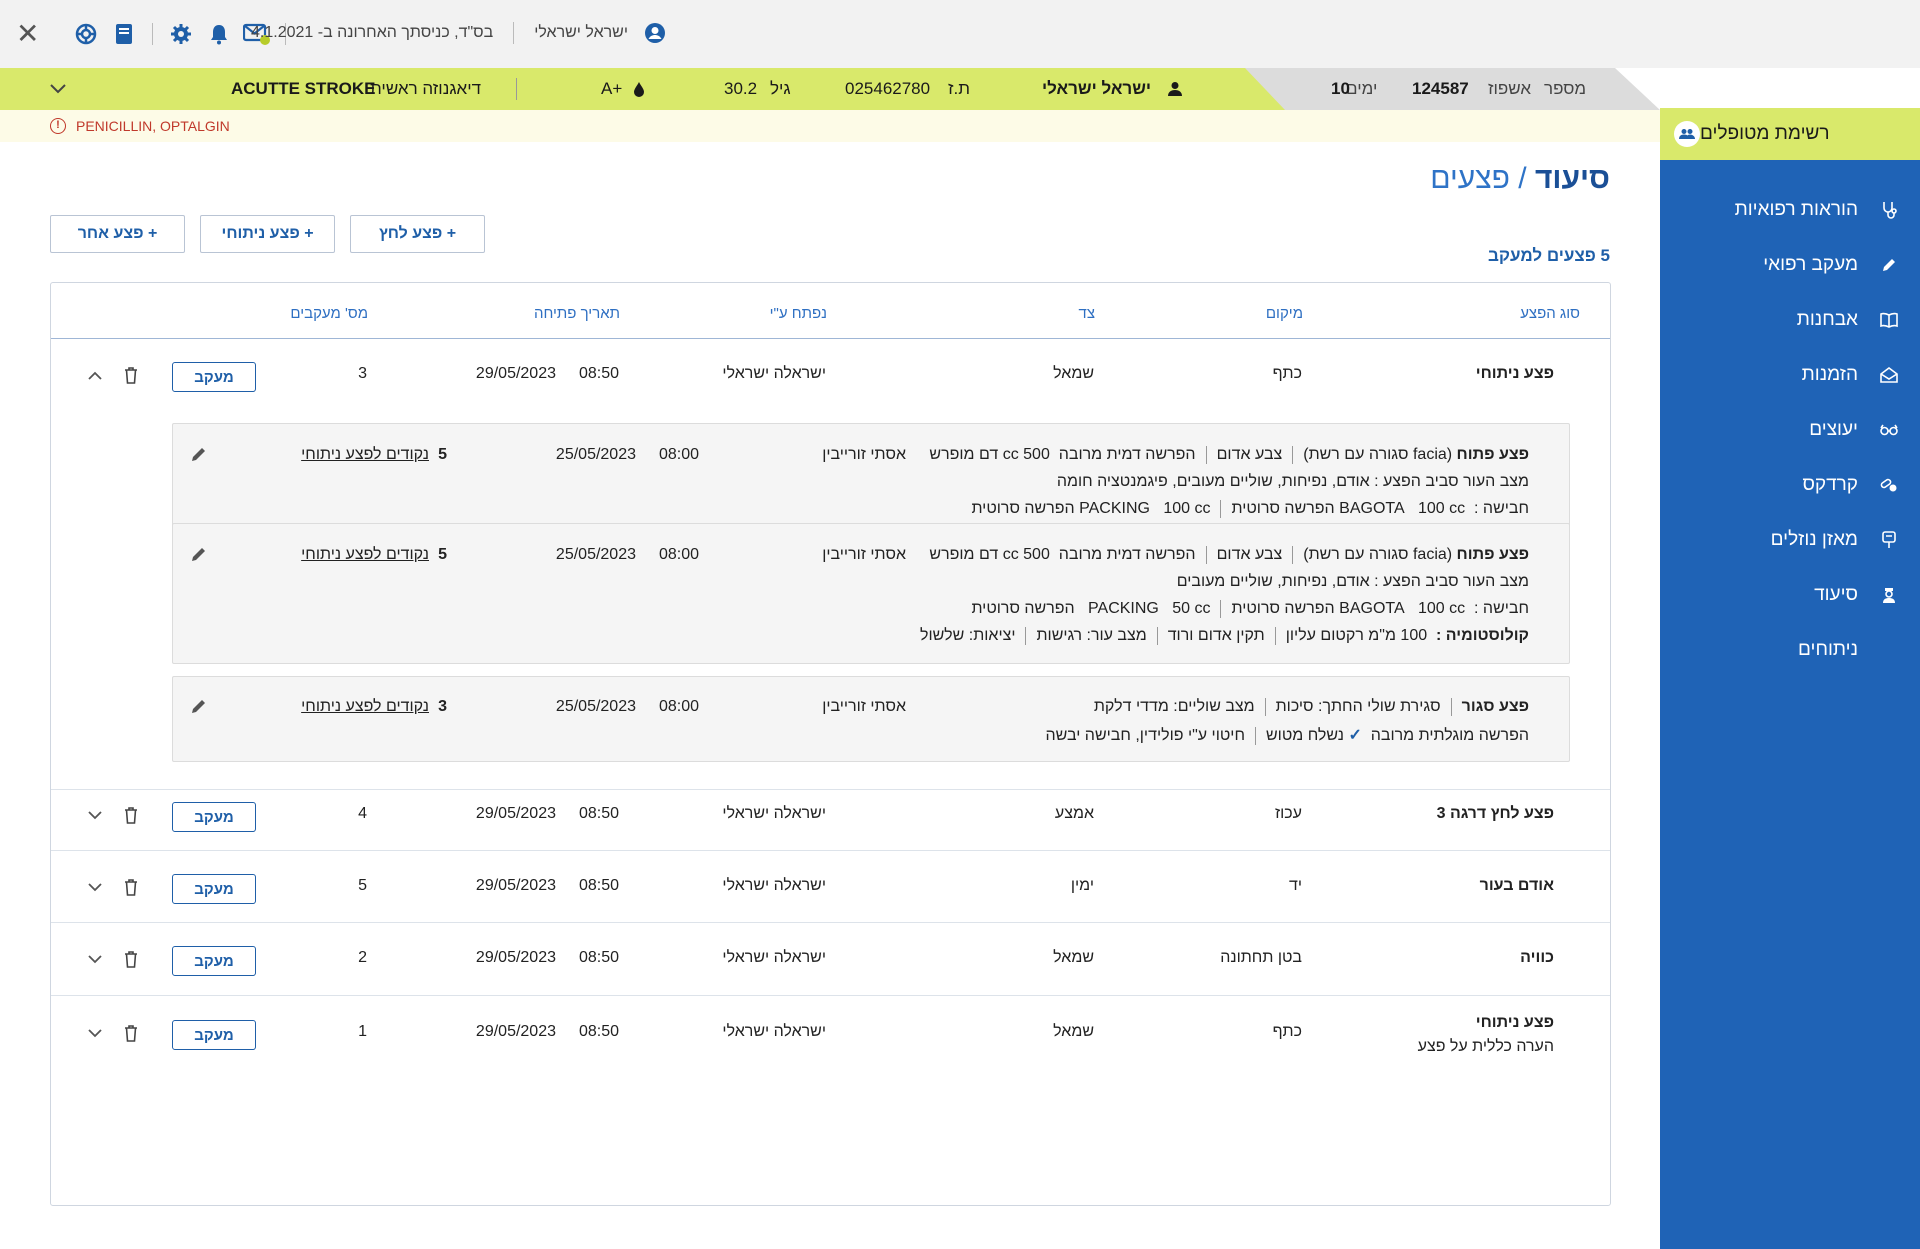 This screenshot has width=1920, height=1249. I want to click on tracking-field: PACKING, so click(1123, 609).